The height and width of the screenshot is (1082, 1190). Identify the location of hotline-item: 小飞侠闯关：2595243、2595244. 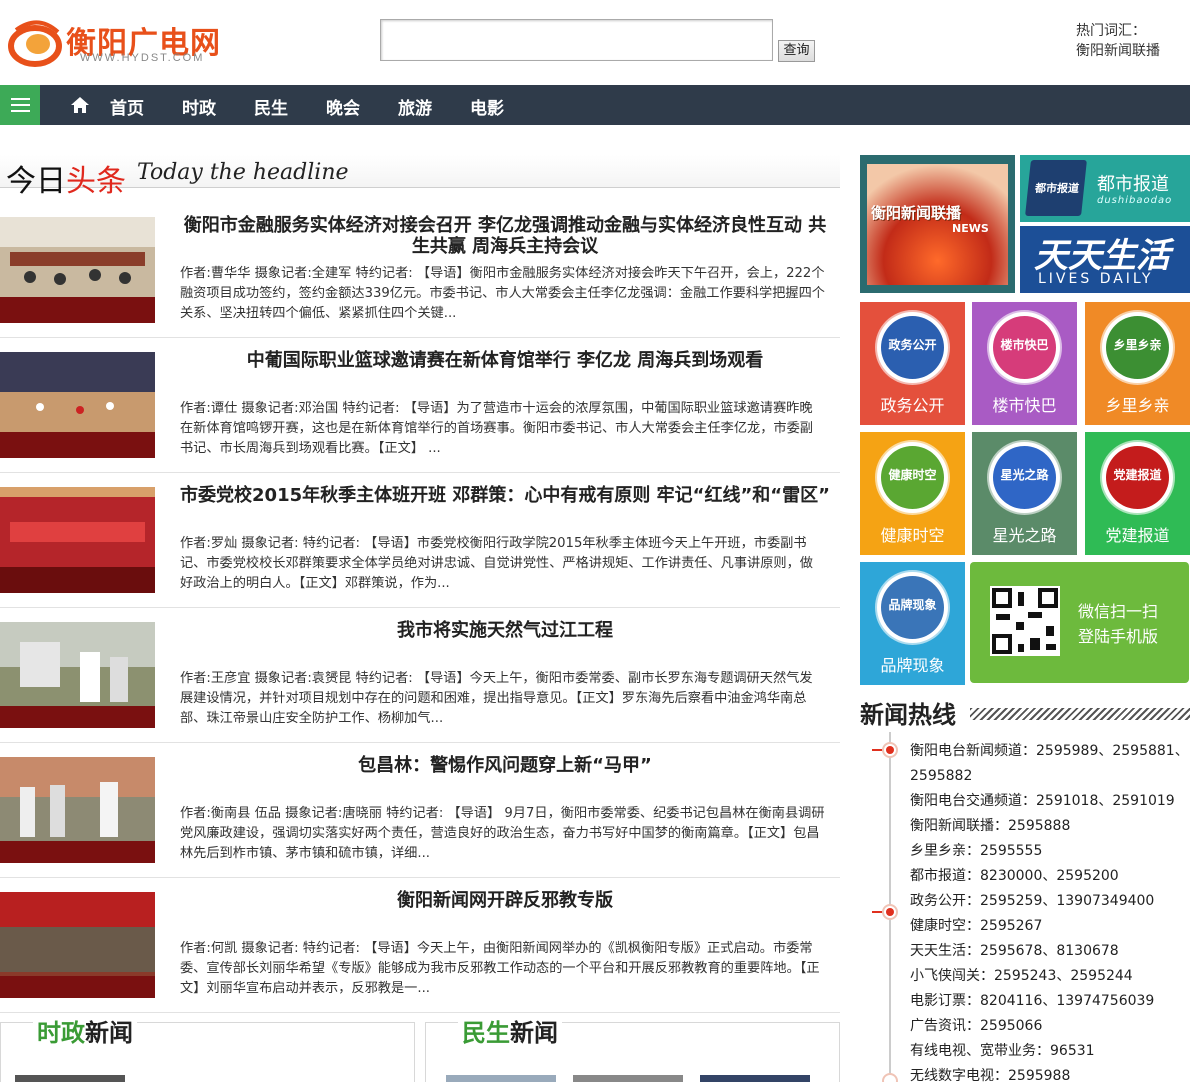
(1021, 976).